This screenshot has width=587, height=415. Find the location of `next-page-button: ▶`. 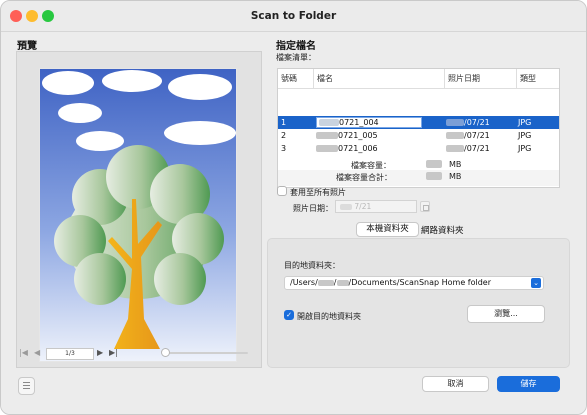

next-page-button: ▶ is located at coordinates (100, 352).